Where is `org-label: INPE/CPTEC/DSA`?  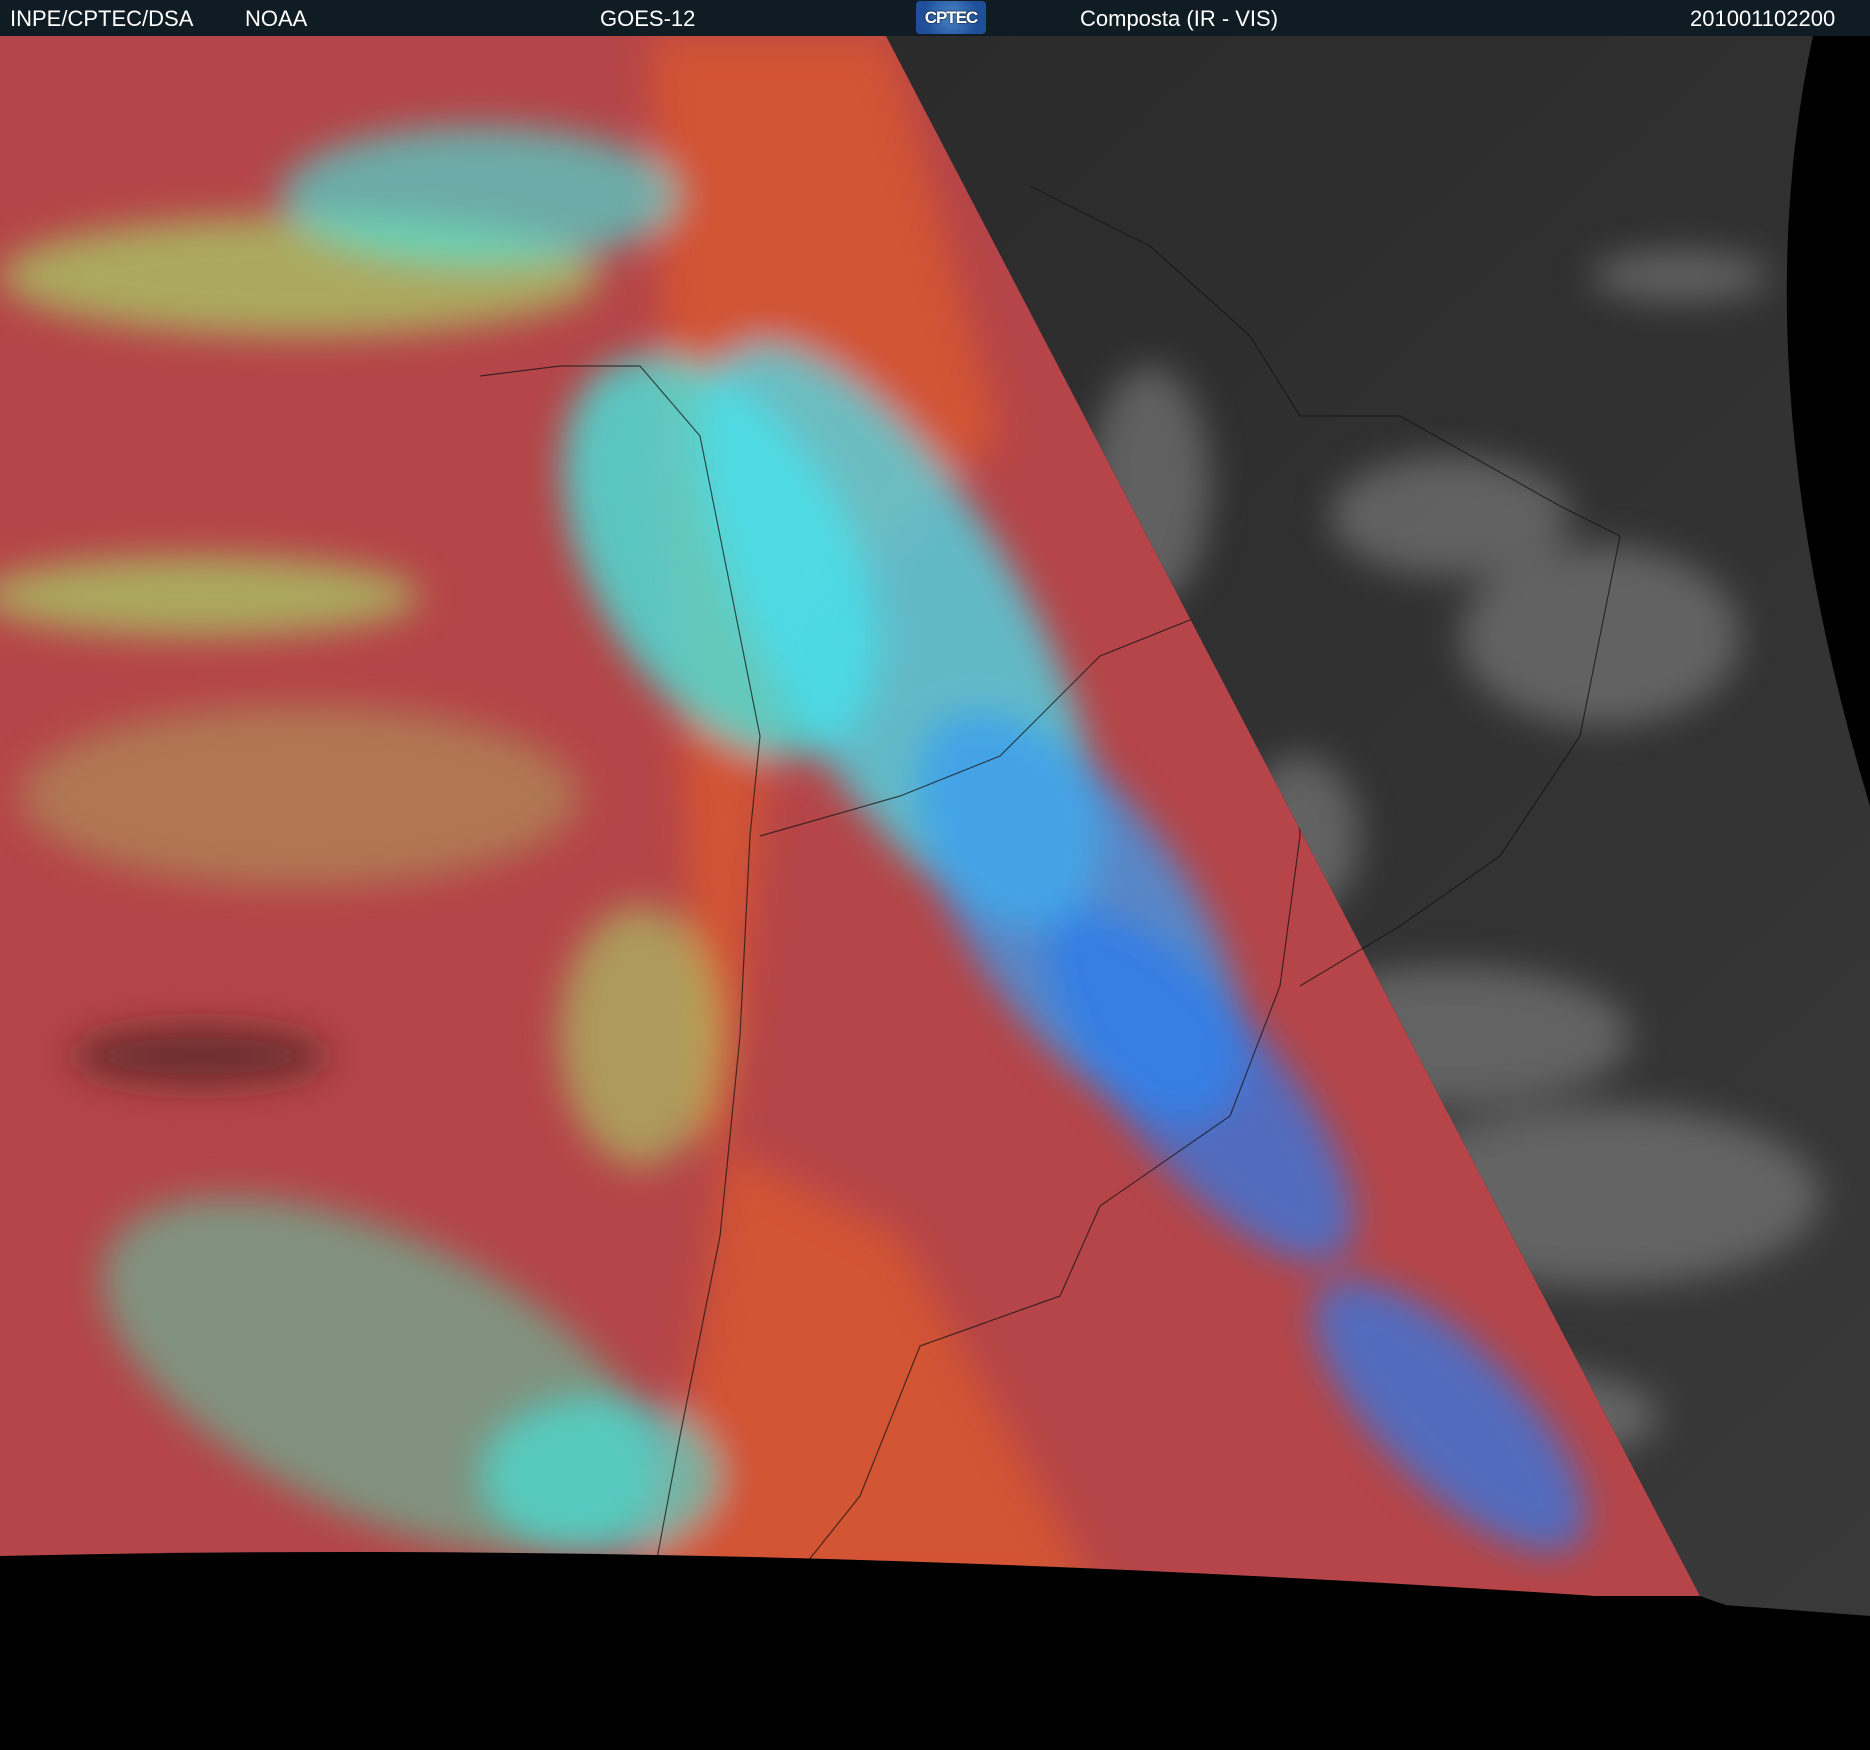 org-label: INPE/CPTEC/DSA is located at coordinates (102, 18).